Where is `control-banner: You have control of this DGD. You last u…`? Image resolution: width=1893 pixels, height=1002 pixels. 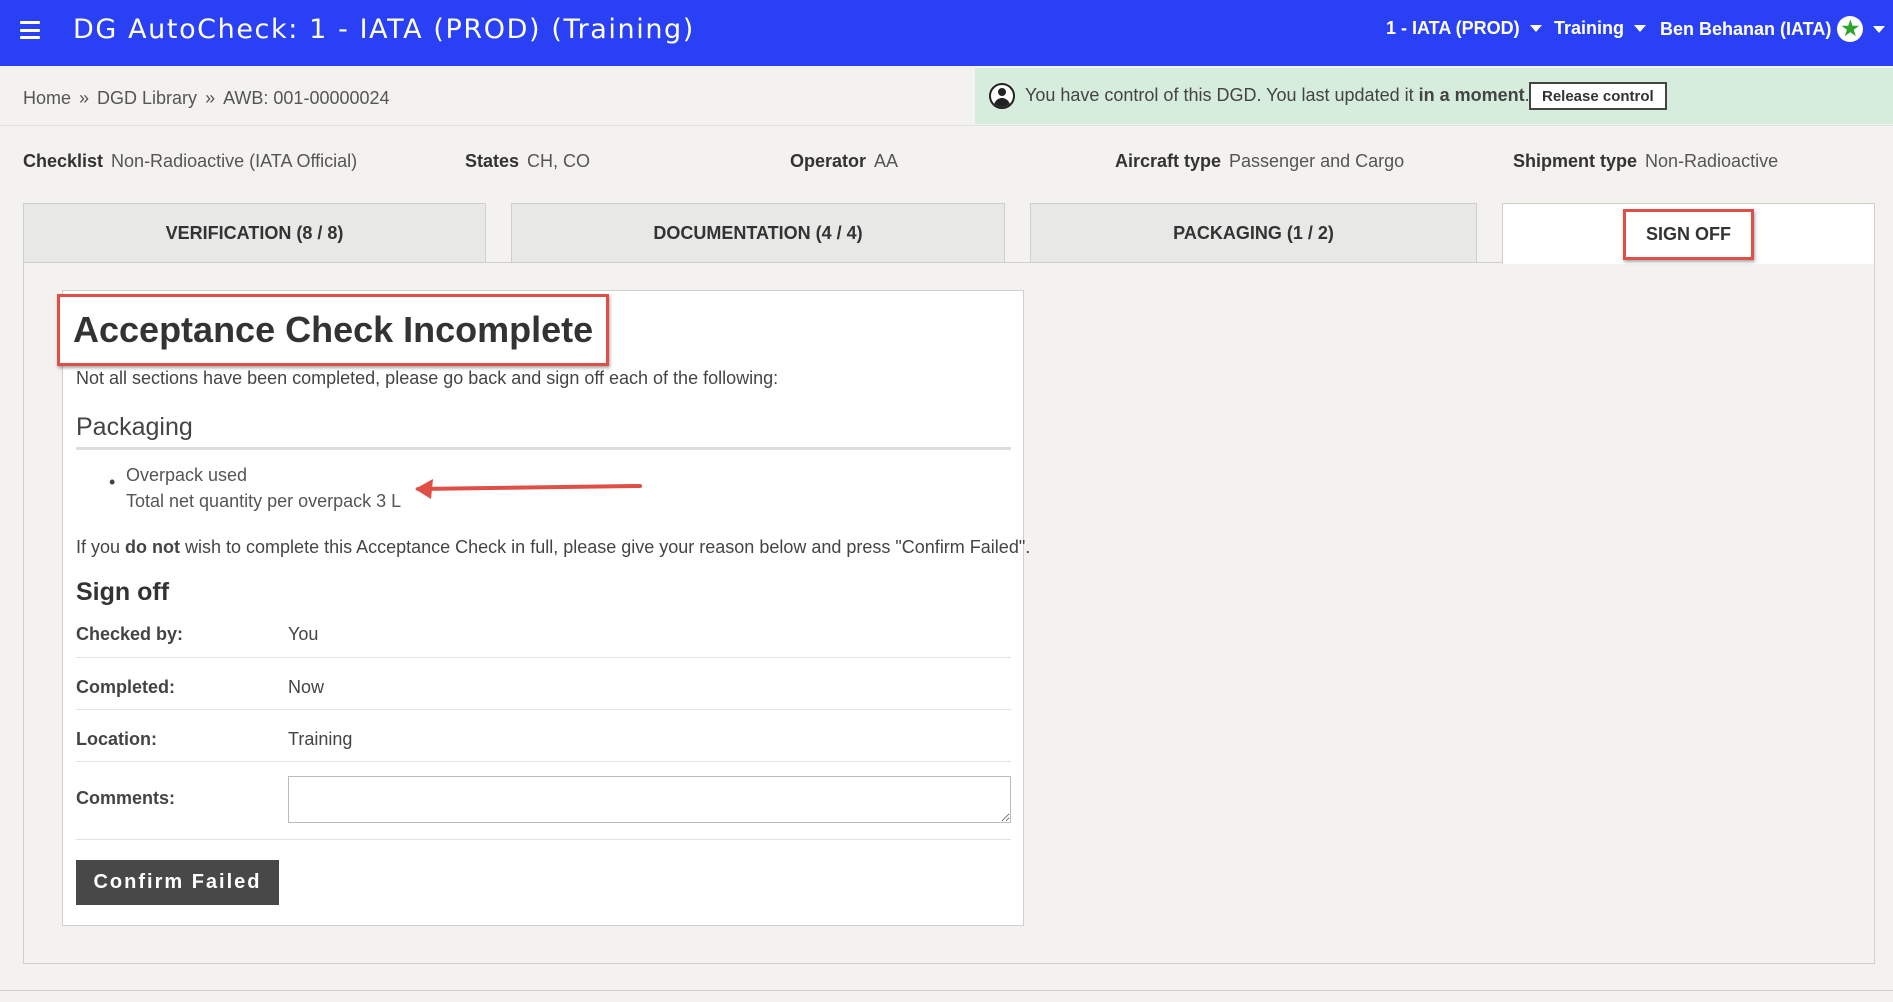
control-banner: You have control of this DGD. You last u… is located at coordinates (1434, 96).